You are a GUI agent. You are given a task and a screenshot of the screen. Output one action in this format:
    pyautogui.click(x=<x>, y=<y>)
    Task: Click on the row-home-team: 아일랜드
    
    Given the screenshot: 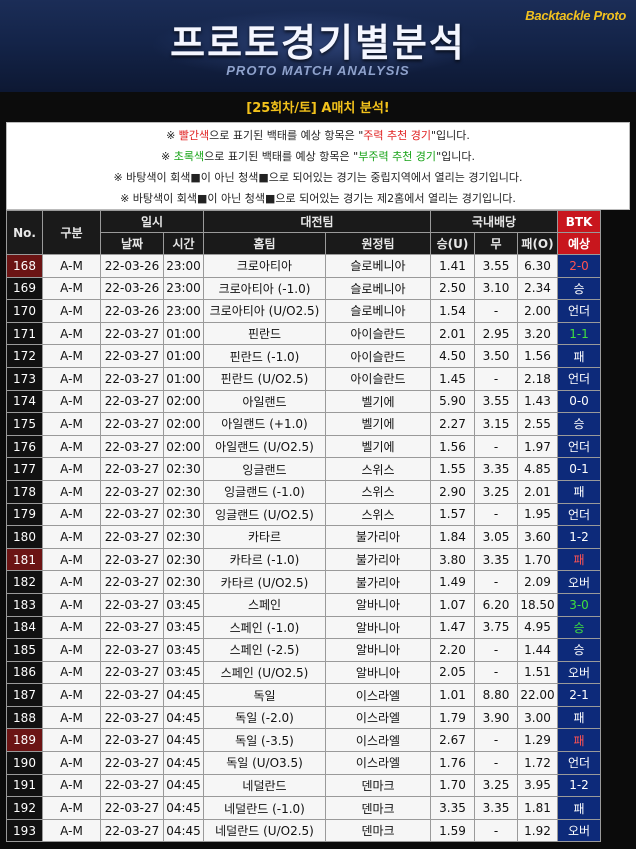 What is the action you would take?
    pyautogui.click(x=264, y=401)
    